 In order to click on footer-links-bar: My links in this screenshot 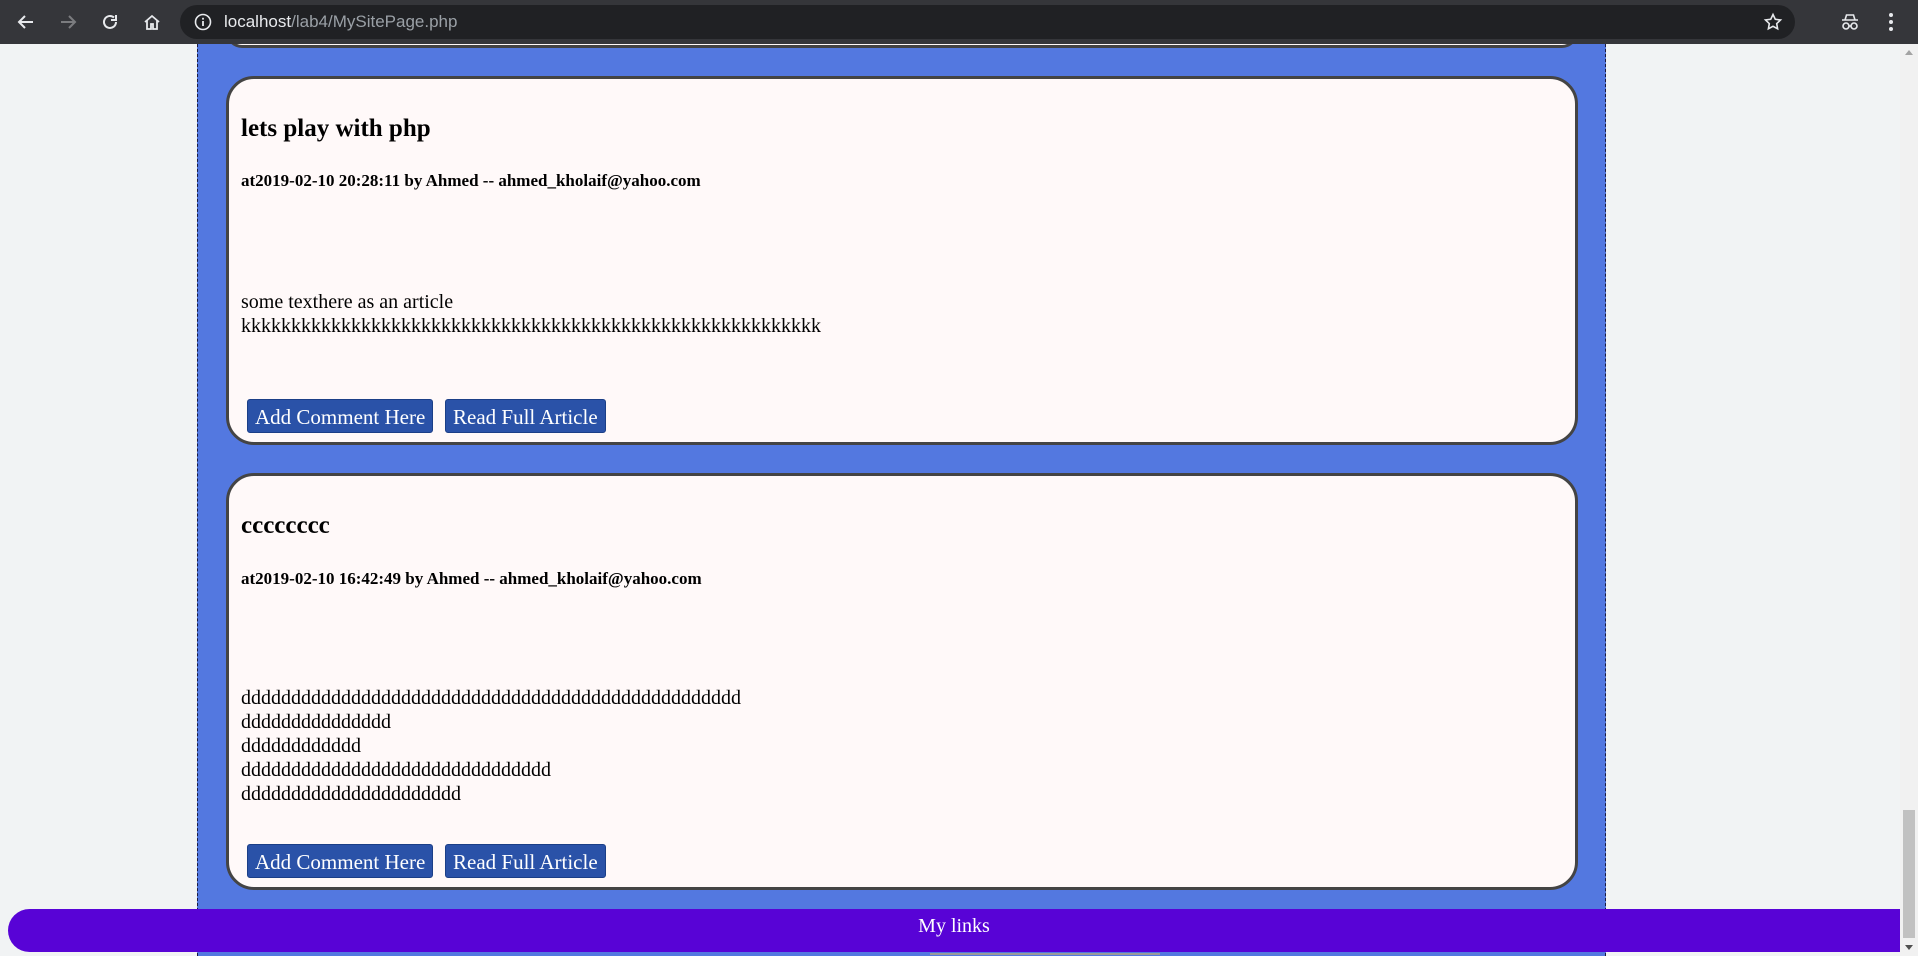, I will do `click(954, 930)`.